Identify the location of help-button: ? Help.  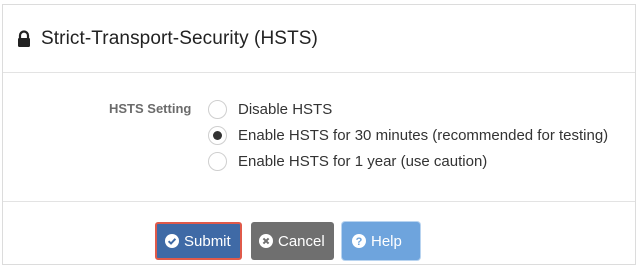
(381, 241).